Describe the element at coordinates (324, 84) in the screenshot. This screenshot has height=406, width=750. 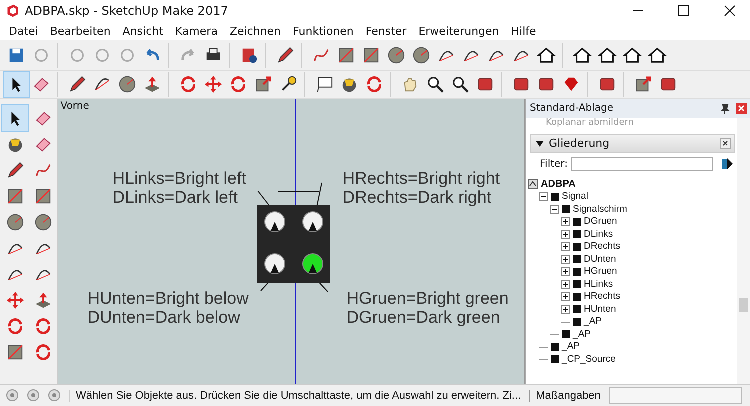
I see `text-icon` at that location.